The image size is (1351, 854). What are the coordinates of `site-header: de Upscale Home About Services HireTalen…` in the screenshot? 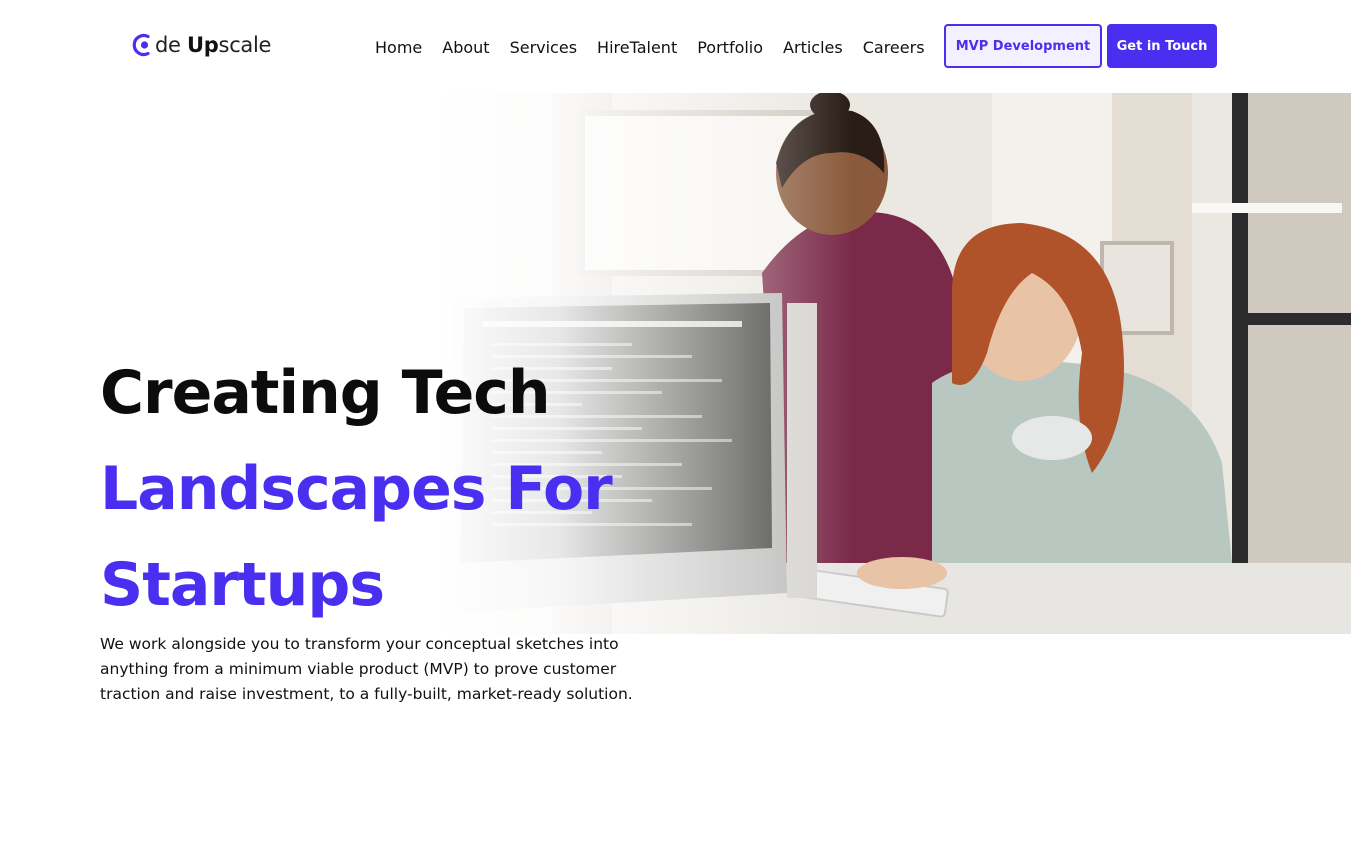 It's located at (675, 46).